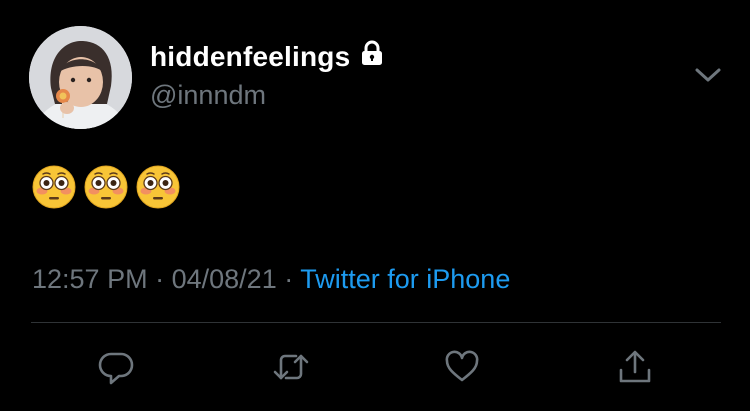  What do you see at coordinates (208, 95) in the screenshot?
I see `user-handle: @innndm` at bounding box center [208, 95].